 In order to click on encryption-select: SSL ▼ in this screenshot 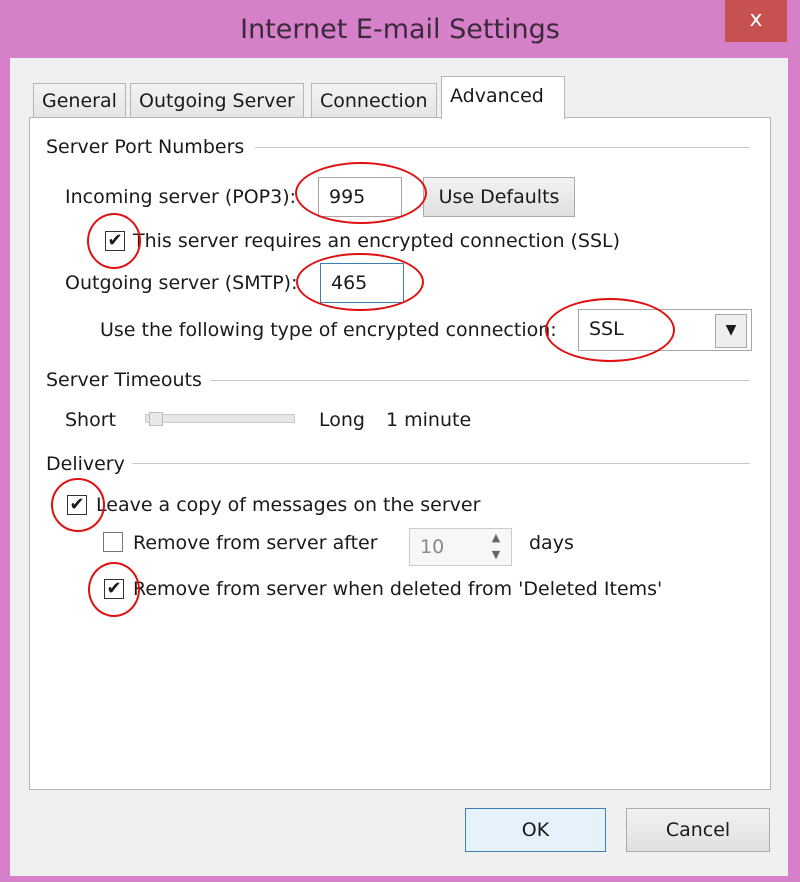, I will do `click(665, 330)`.